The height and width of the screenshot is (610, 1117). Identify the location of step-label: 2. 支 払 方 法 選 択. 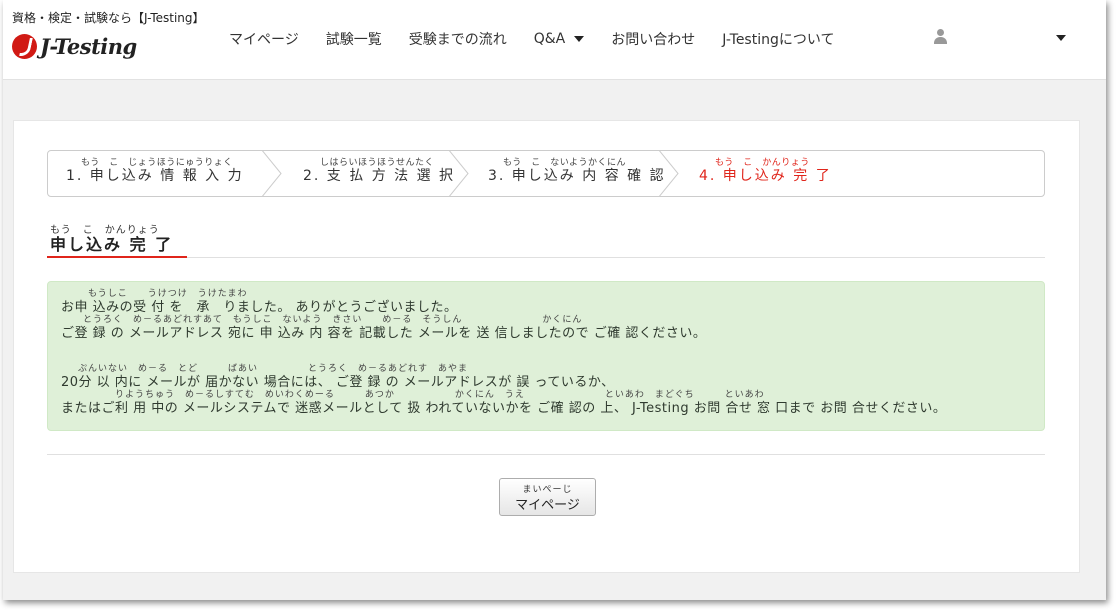
(379, 176).